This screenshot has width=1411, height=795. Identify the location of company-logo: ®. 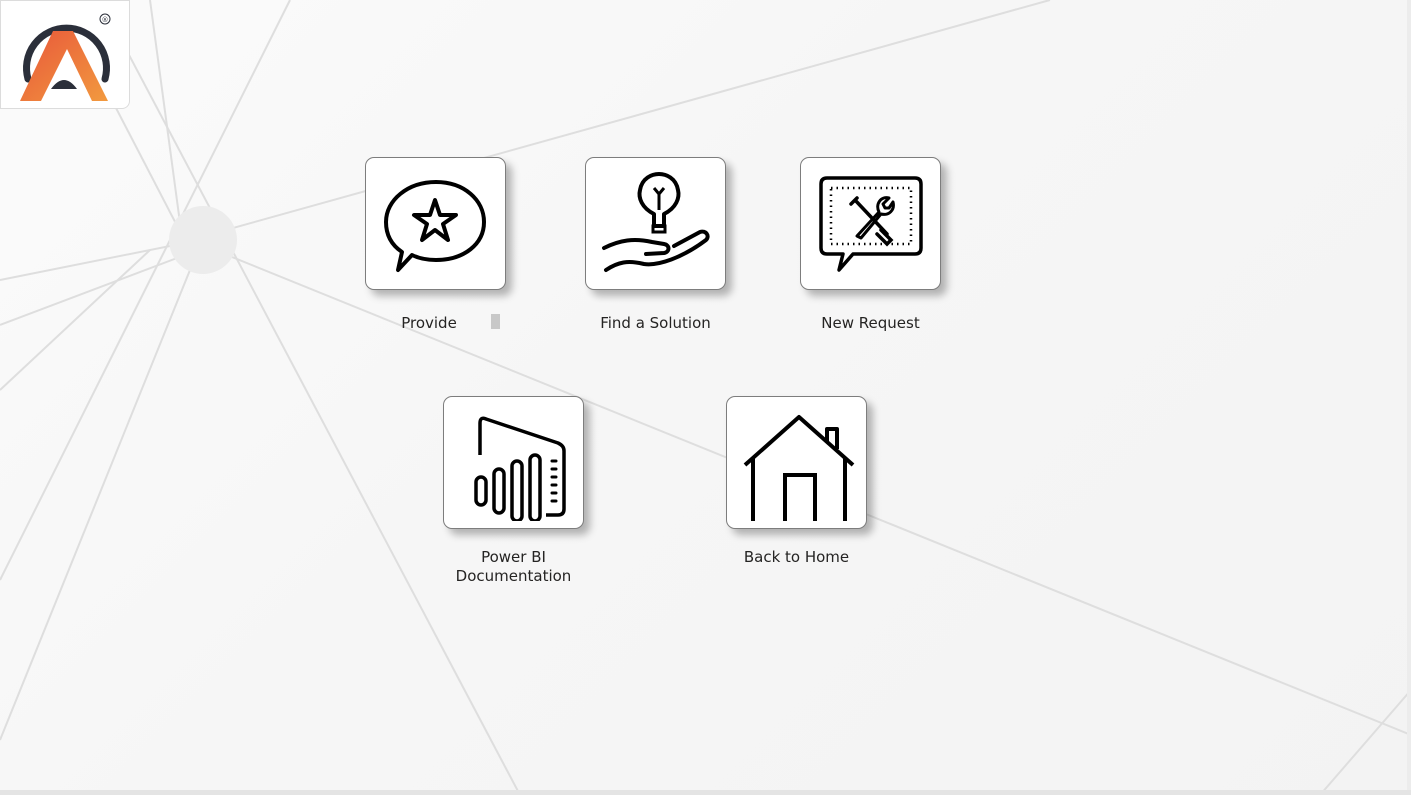
(65, 54).